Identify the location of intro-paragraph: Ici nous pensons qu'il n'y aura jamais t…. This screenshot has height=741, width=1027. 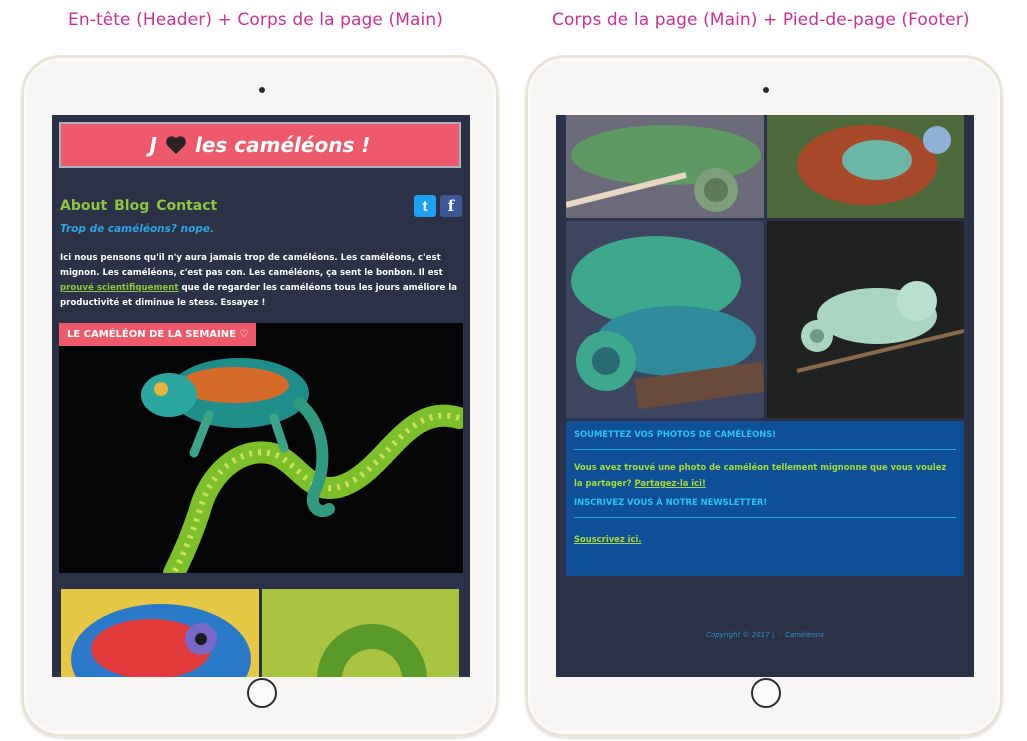
(261, 281).